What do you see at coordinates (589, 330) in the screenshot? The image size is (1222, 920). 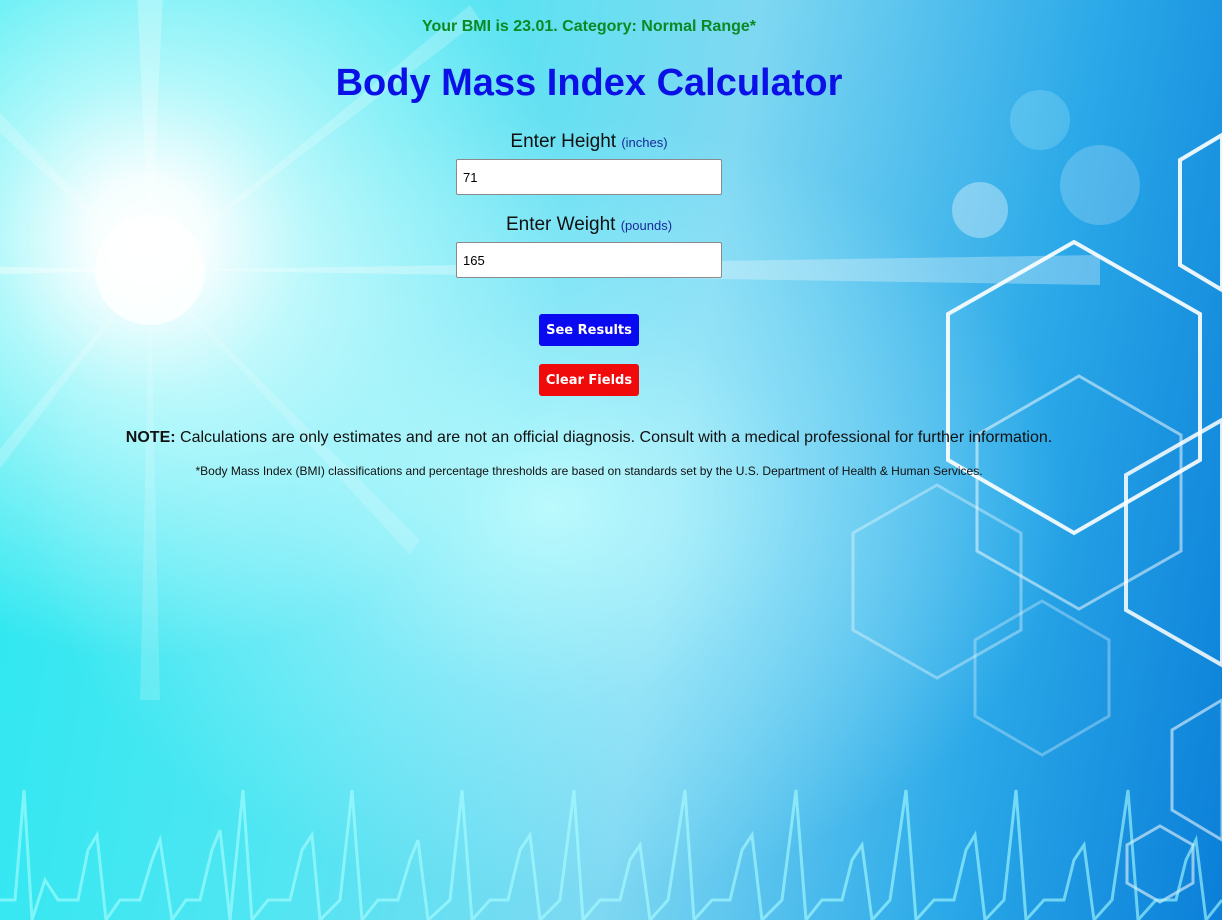 I see `see-results-button: See Results` at bounding box center [589, 330].